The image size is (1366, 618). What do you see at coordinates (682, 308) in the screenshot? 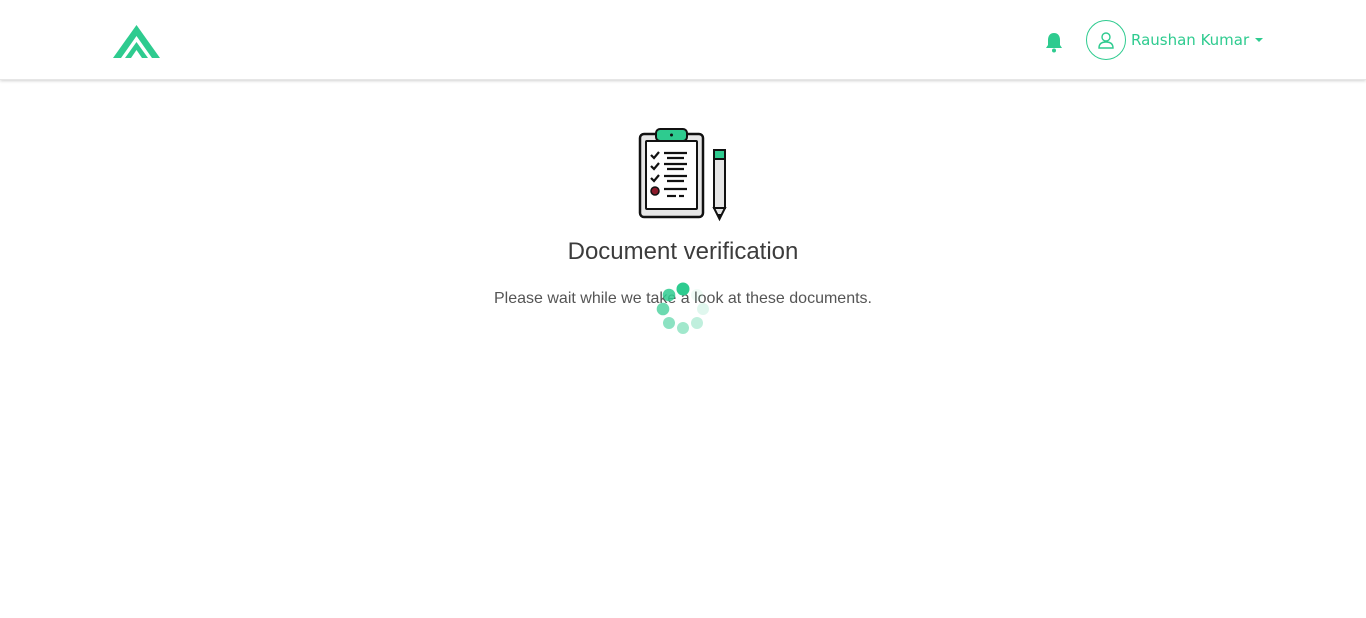
I see `spinner-dots-icon` at bounding box center [682, 308].